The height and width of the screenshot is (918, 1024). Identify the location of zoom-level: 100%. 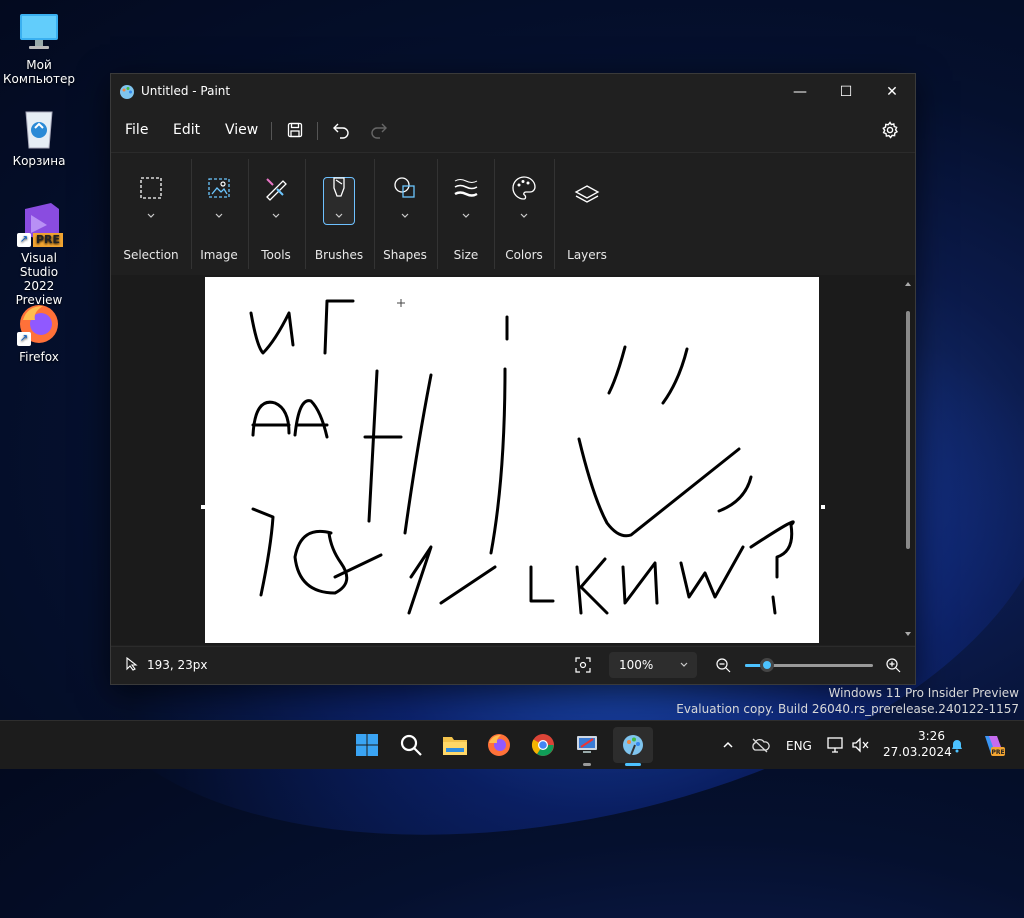
(636, 665).